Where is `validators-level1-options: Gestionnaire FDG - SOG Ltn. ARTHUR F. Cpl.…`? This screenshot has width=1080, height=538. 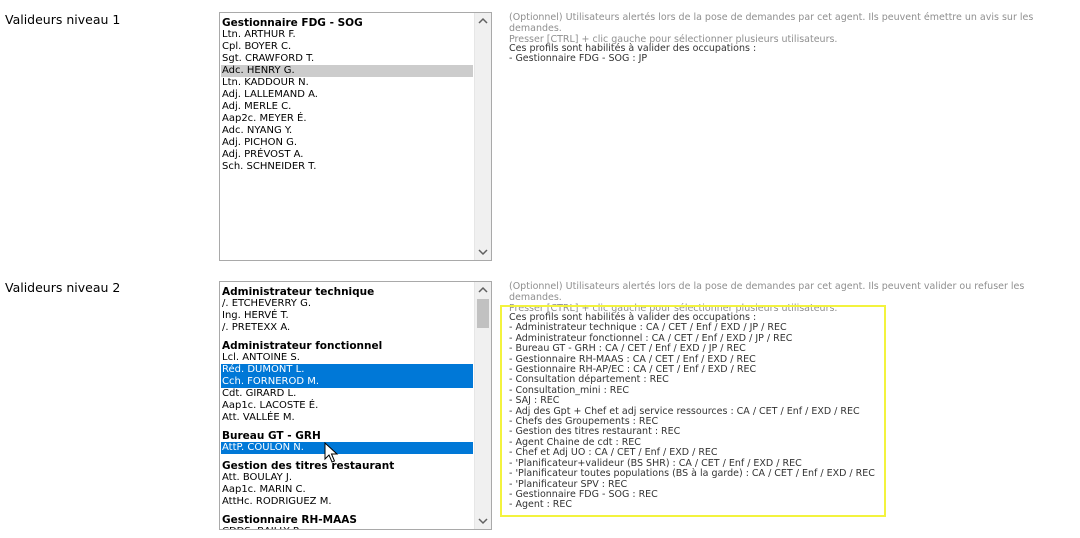 validators-level1-options: Gestionnaire FDG - SOG Ltn. ARTHUR F. Cpl.… is located at coordinates (347, 95).